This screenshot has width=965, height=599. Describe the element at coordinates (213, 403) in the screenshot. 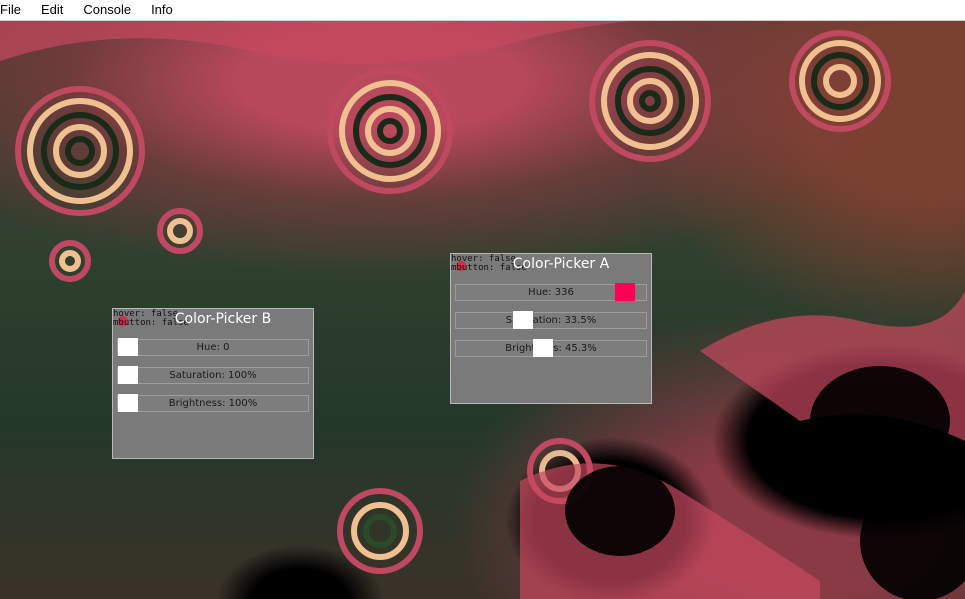

I see `brightness-slider: Brightness: 100%` at that location.